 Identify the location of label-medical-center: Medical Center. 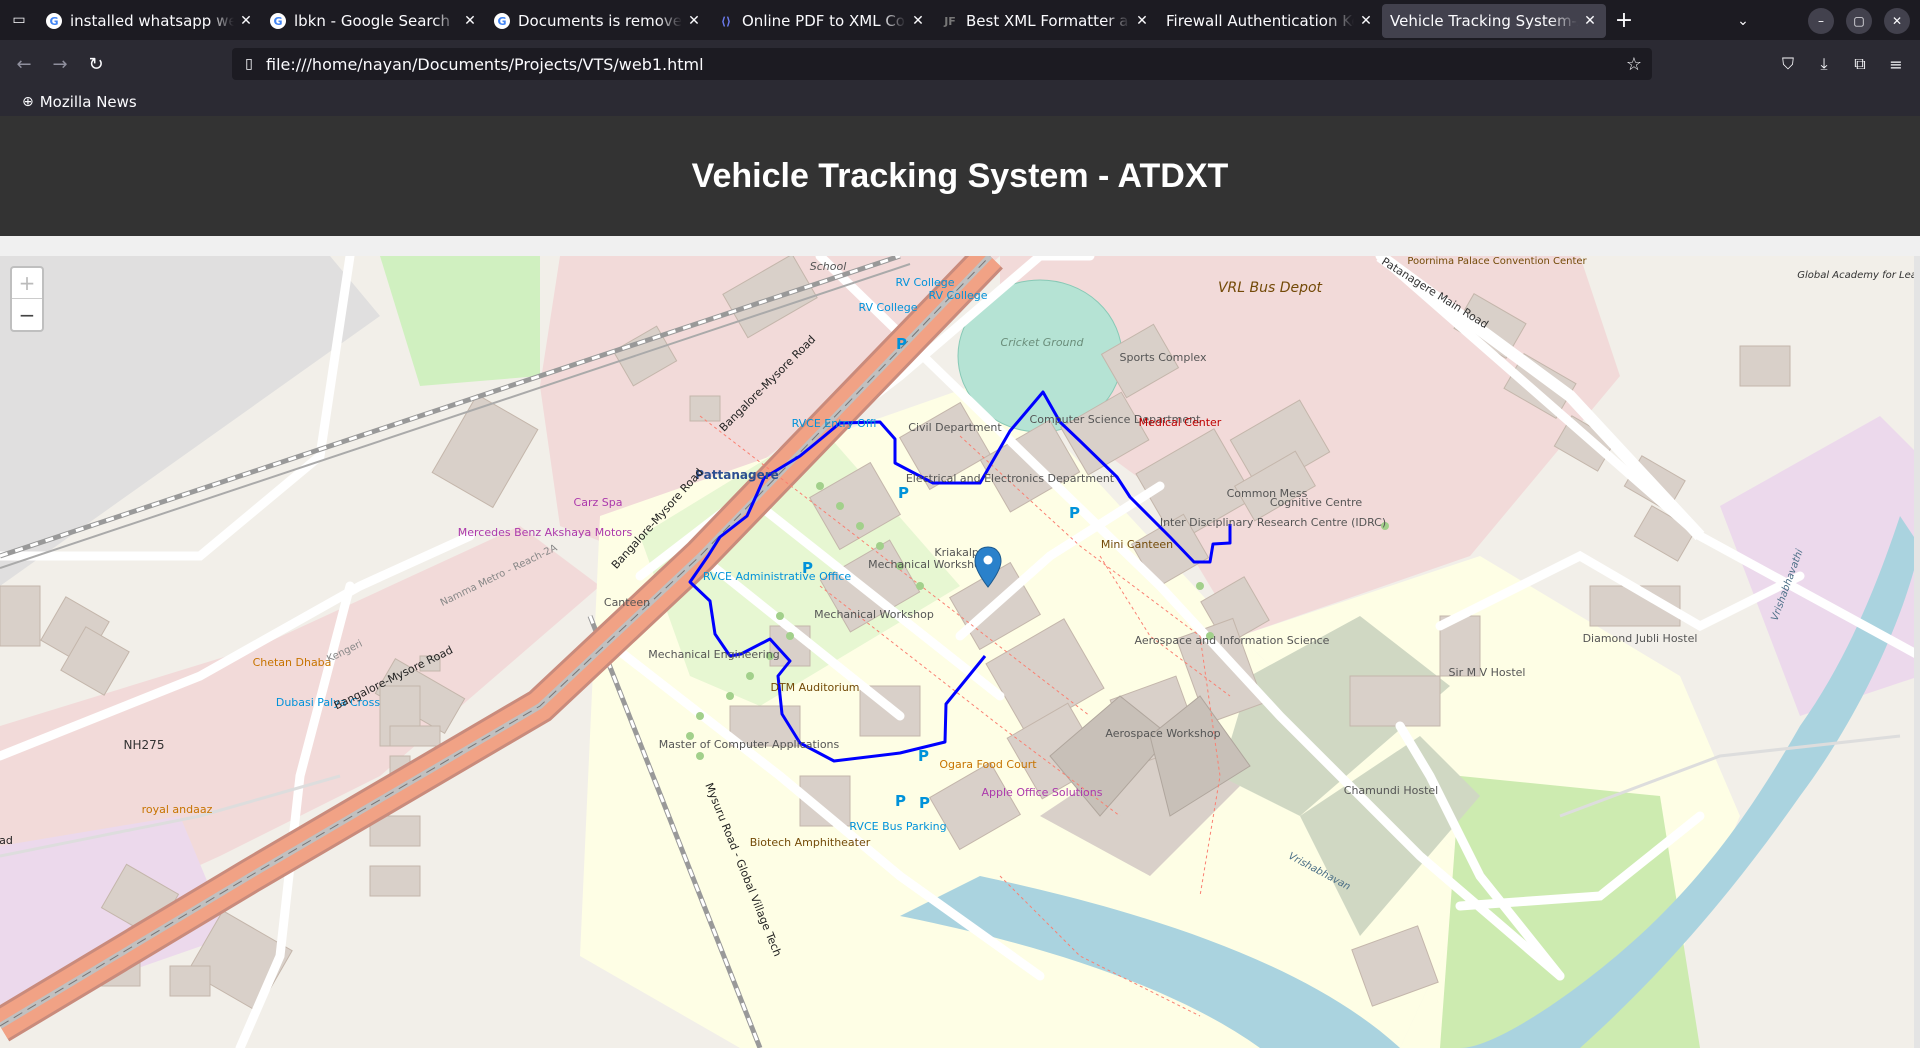
(1180, 422).